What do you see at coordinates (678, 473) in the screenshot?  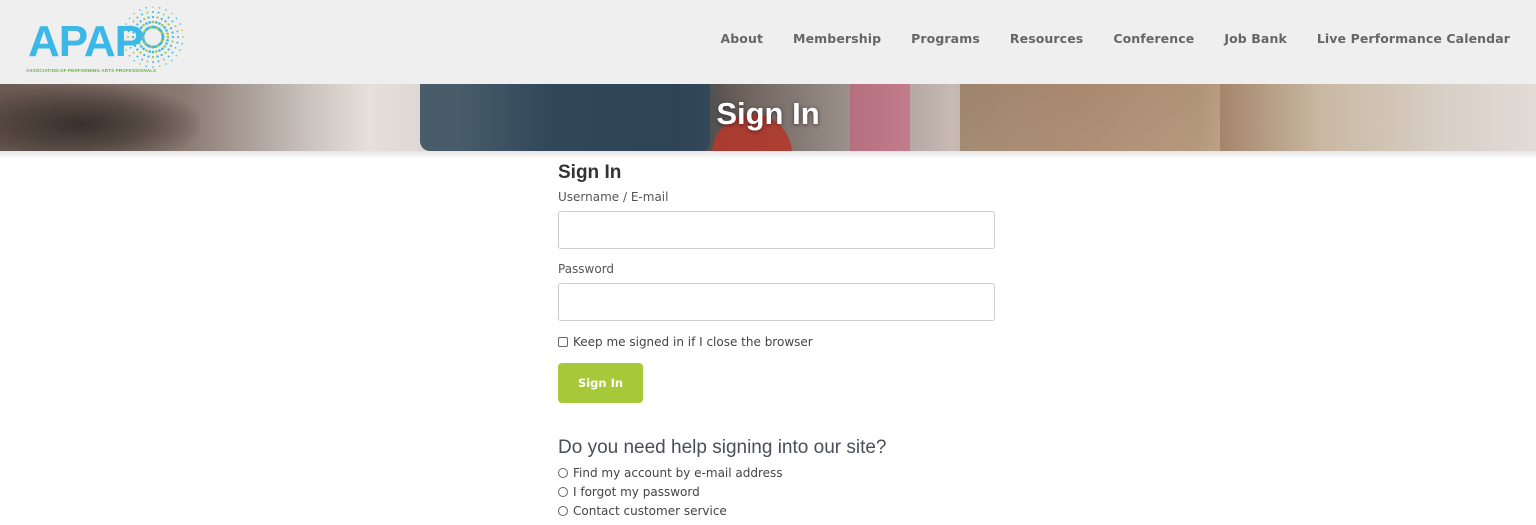 I see `help-option-label: Find my account by e-mail address` at bounding box center [678, 473].